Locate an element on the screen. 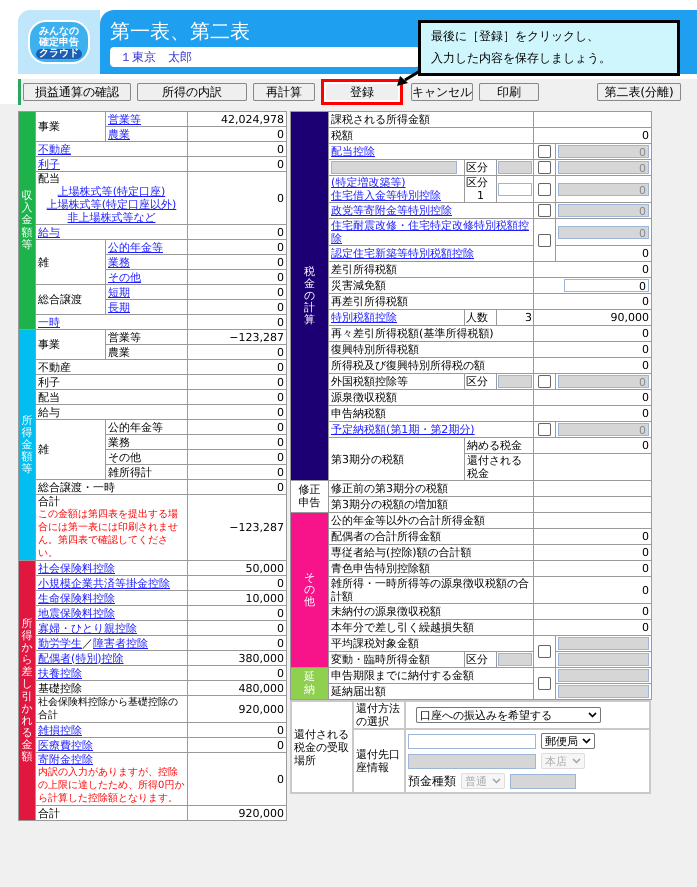  row-label: 税額 is located at coordinates (342, 135).